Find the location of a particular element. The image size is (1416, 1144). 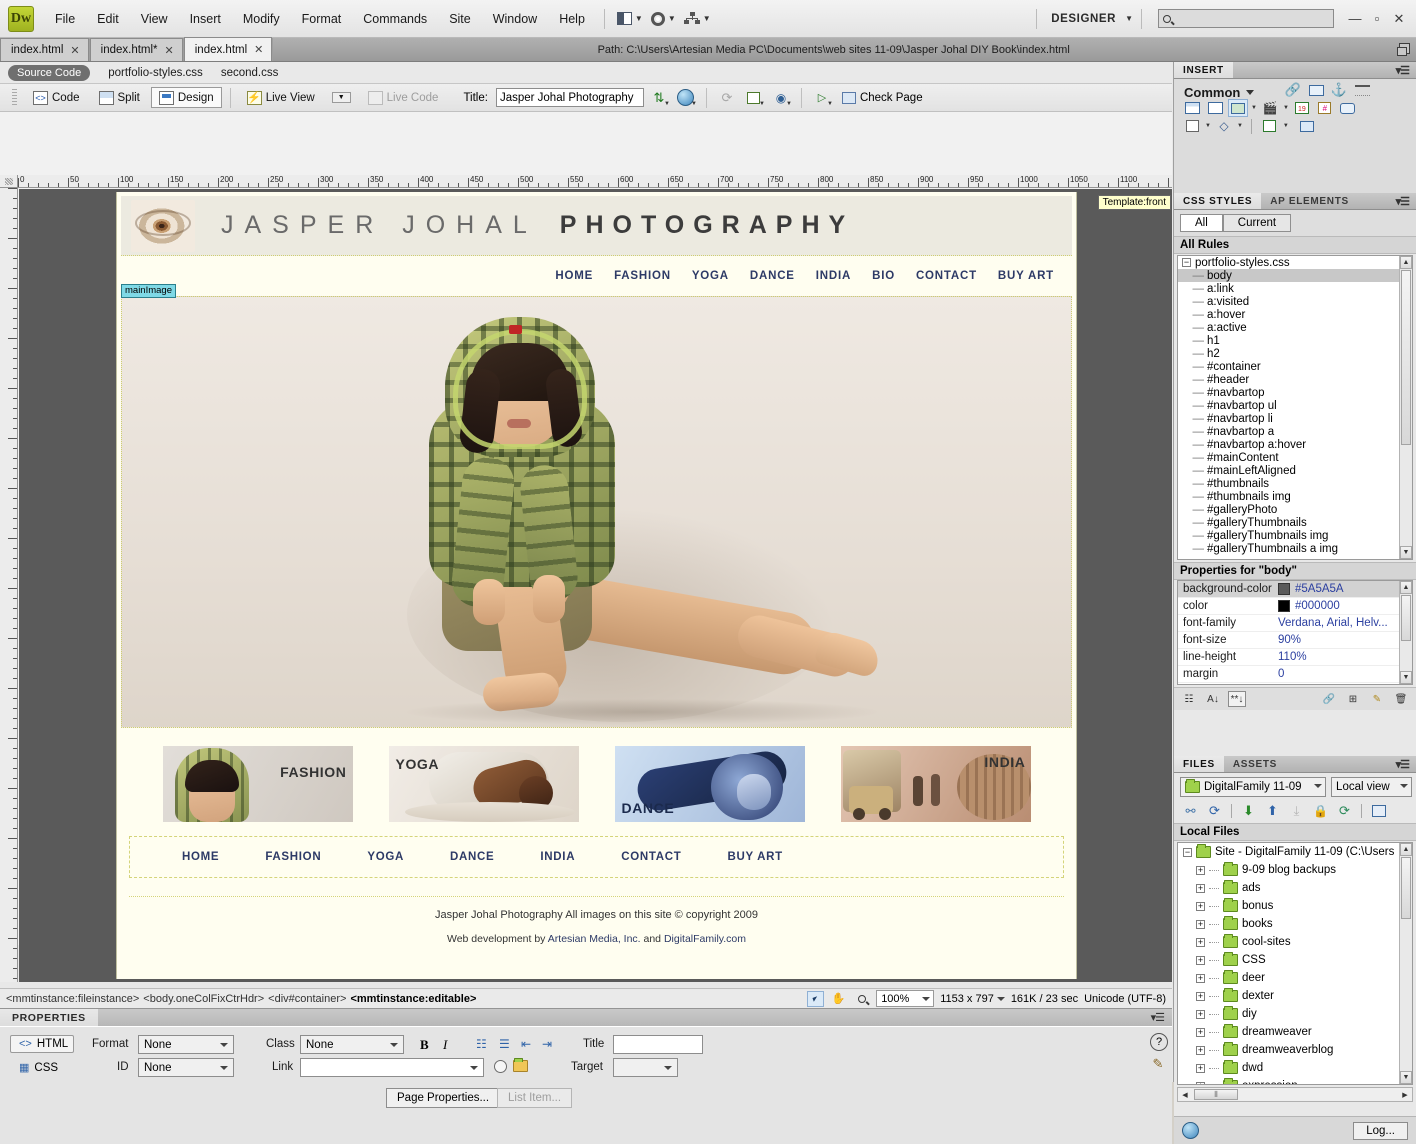

tab-files: FILES is located at coordinates (1199, 764).